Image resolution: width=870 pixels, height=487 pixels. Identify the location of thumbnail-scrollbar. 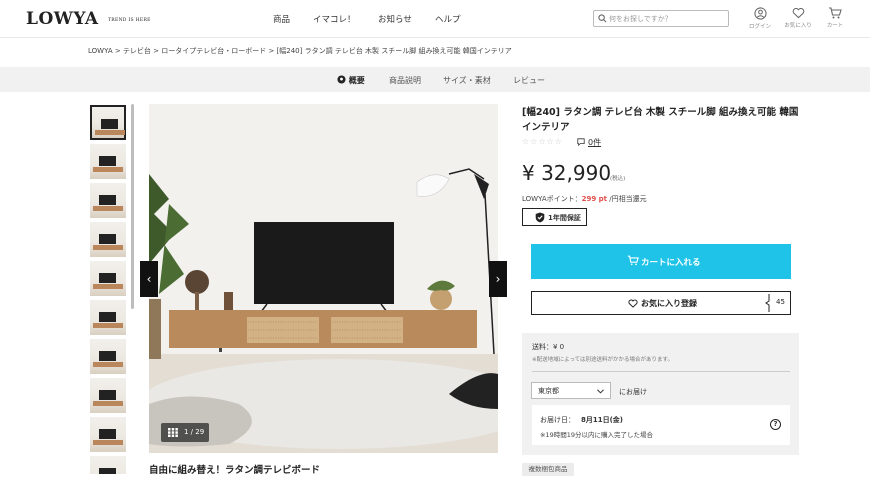
(132, 206).